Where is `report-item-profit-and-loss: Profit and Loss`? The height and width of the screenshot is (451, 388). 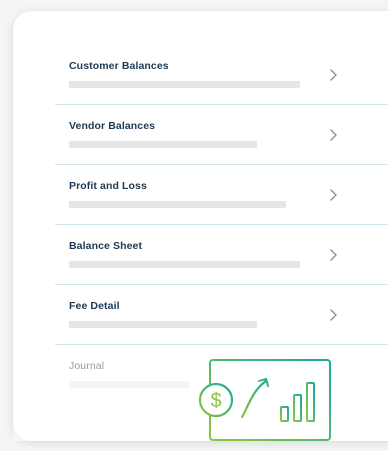
report-item-profit-and-loss: Profit and Loss is located at coordinates (221, 195).